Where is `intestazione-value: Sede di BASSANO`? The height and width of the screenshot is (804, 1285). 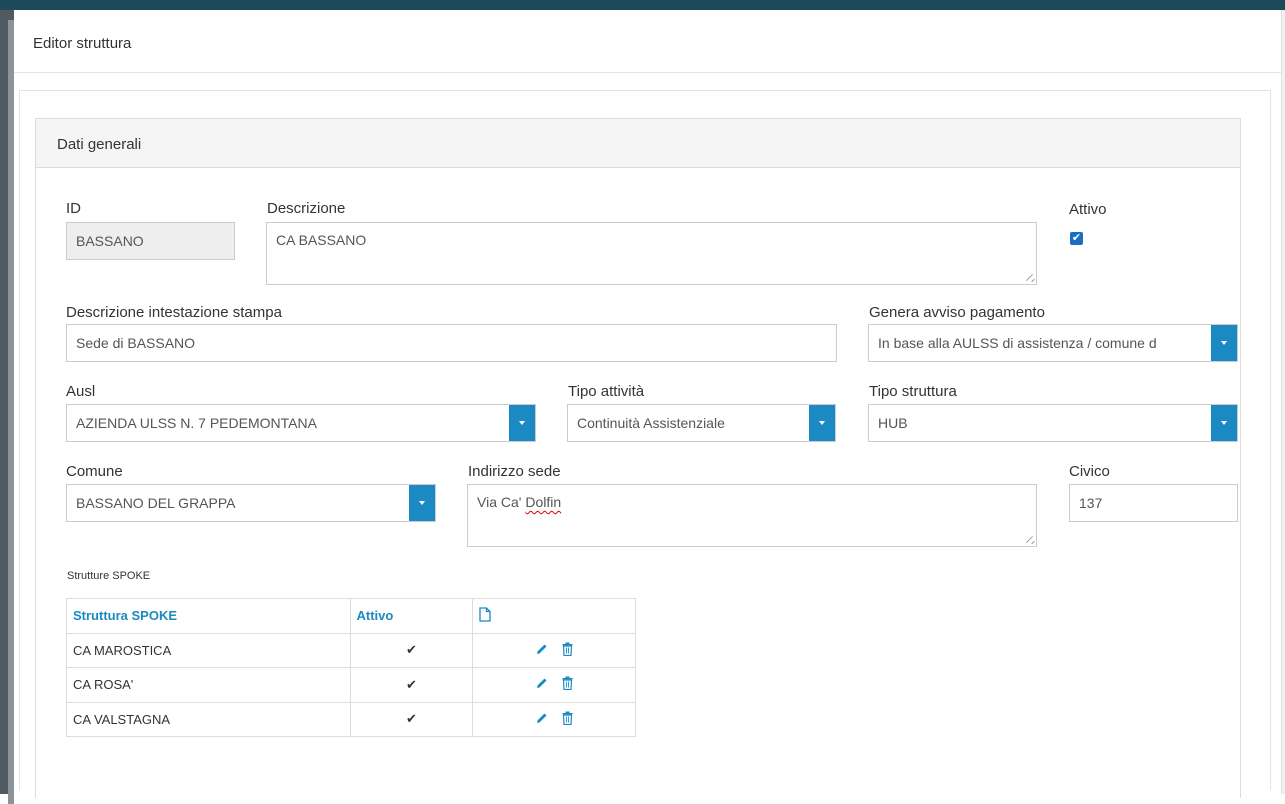 intestazione-value: Sede di BASSANO is located at coordinates (136, 343).